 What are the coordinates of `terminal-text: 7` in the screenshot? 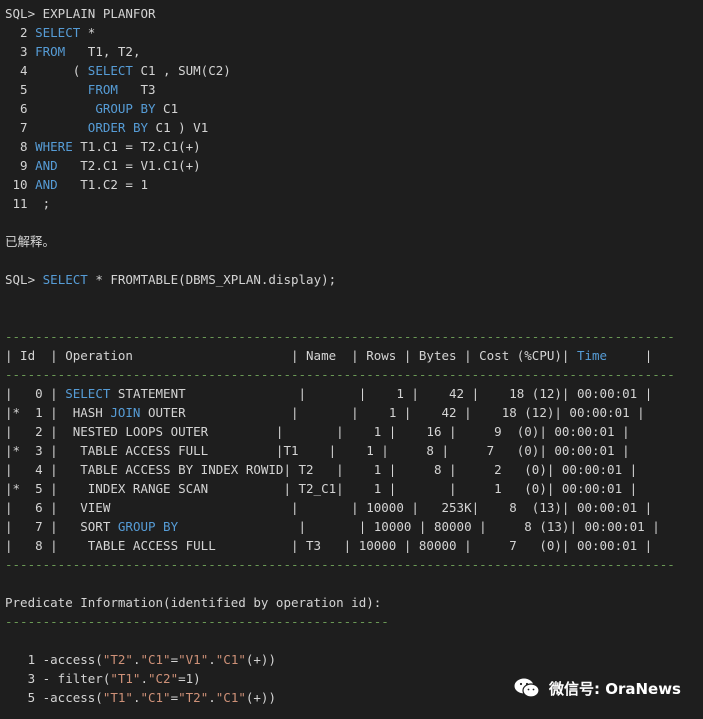 It's located at (46, 127).